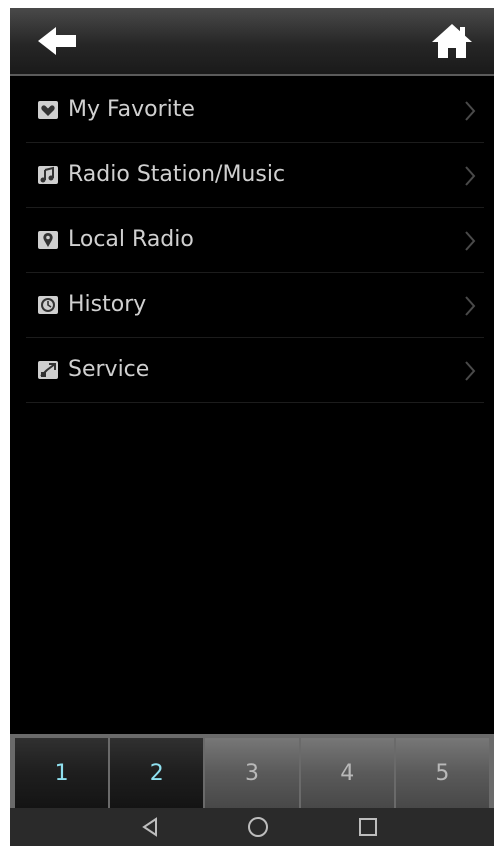 Image resolution: width=504 pixels, height=854 pixels. Describe the element at coordinates (255, 110) in the screenshot. I see `menu-item-my-favorite: My Favorite` at that location.